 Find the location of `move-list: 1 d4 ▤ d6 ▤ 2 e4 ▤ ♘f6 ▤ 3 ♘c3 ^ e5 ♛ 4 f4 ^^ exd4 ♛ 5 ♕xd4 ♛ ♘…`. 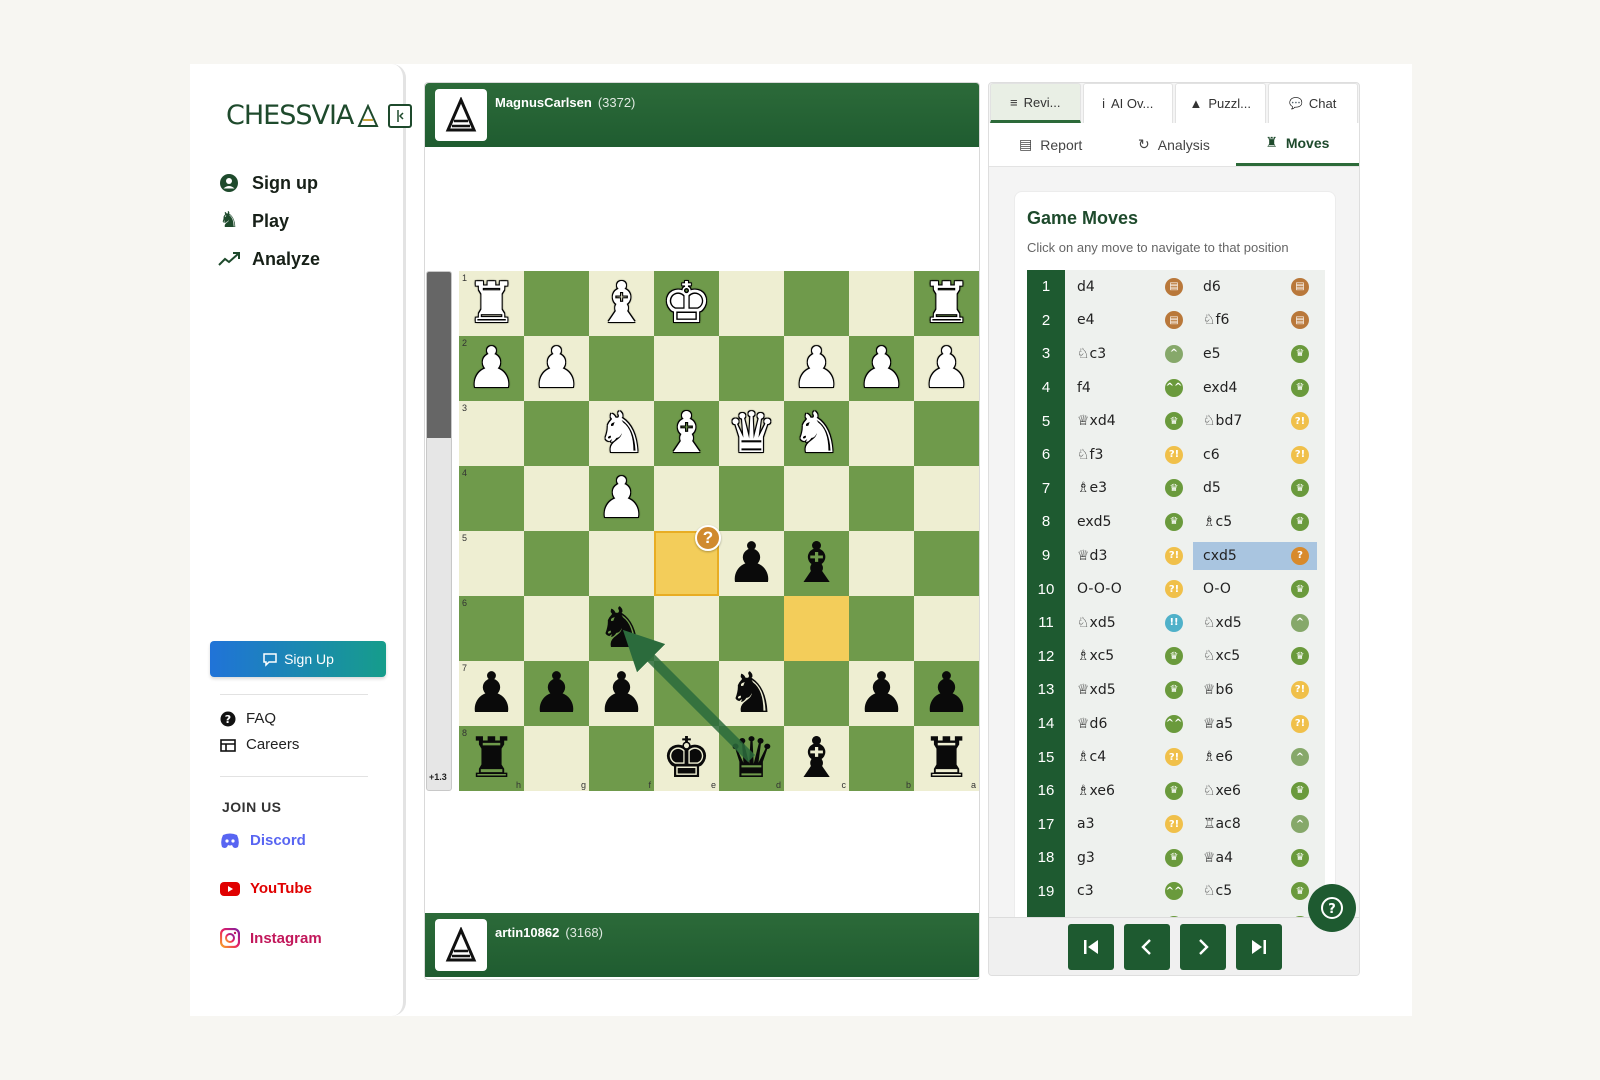

move-list: 1 d4 ▤ d6 ▤ 2 e4 ▤ ♘f6 ▤ 3 ♘c3 ^ e5 ♛ 4 f4 ^^ exd4 ♛ 5 ♕xd4 ♛ ♘… is located at coordinates (1176, 596).